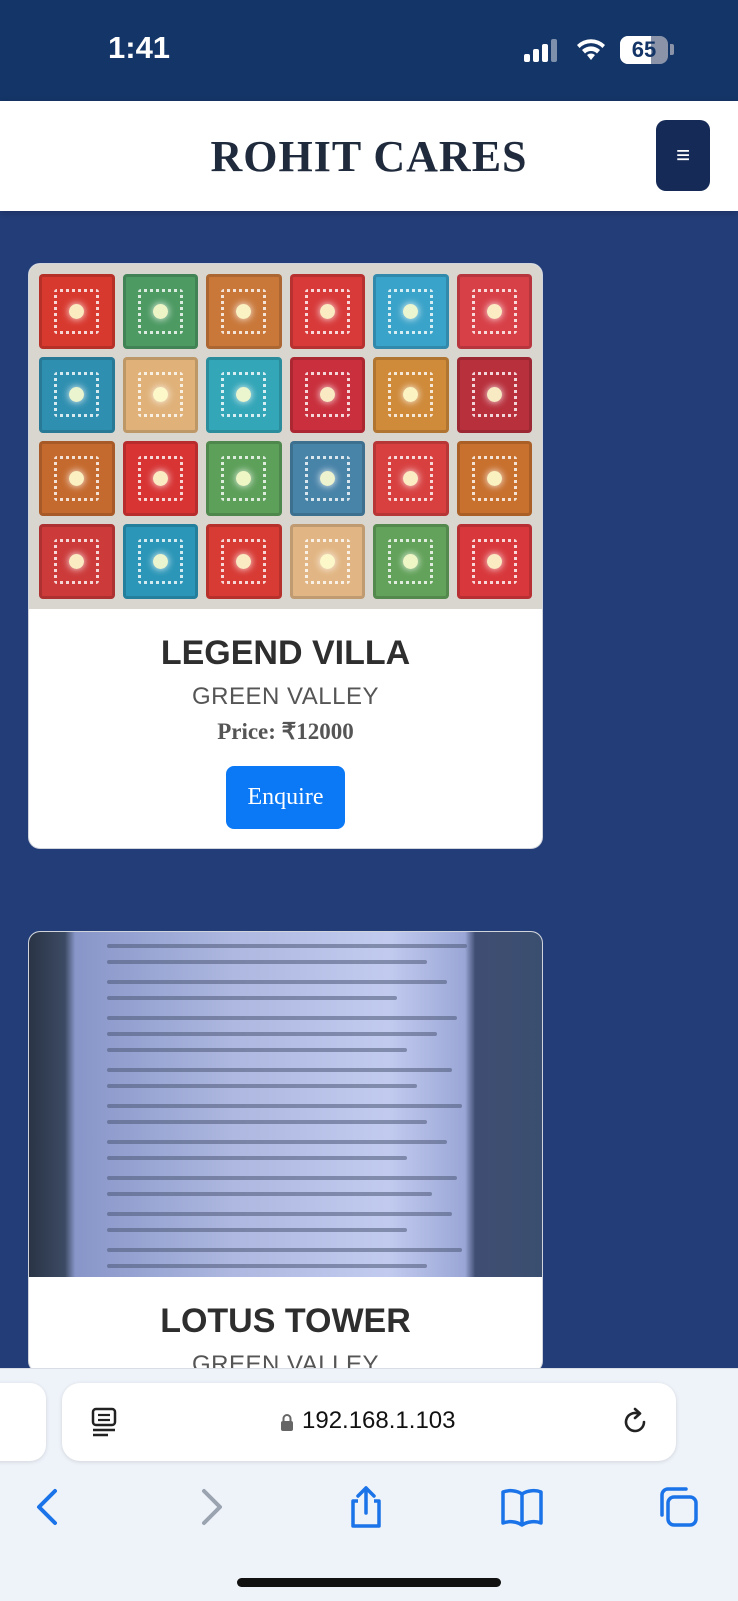 The image size is (738, 1601). I want to click on listing-location: GREEN VALLEY, so click(285, 696).